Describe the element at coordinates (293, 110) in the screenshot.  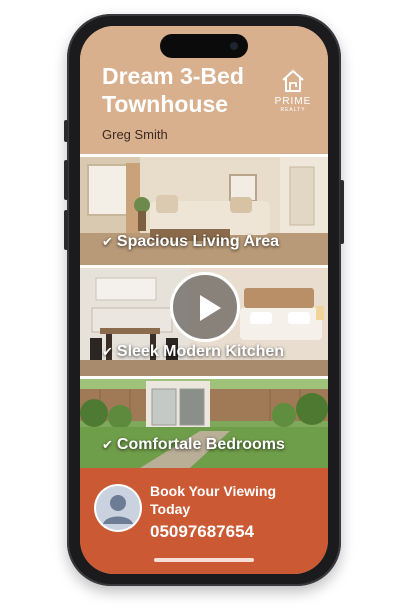
I see `logo-tagline: REALTY` at that location.